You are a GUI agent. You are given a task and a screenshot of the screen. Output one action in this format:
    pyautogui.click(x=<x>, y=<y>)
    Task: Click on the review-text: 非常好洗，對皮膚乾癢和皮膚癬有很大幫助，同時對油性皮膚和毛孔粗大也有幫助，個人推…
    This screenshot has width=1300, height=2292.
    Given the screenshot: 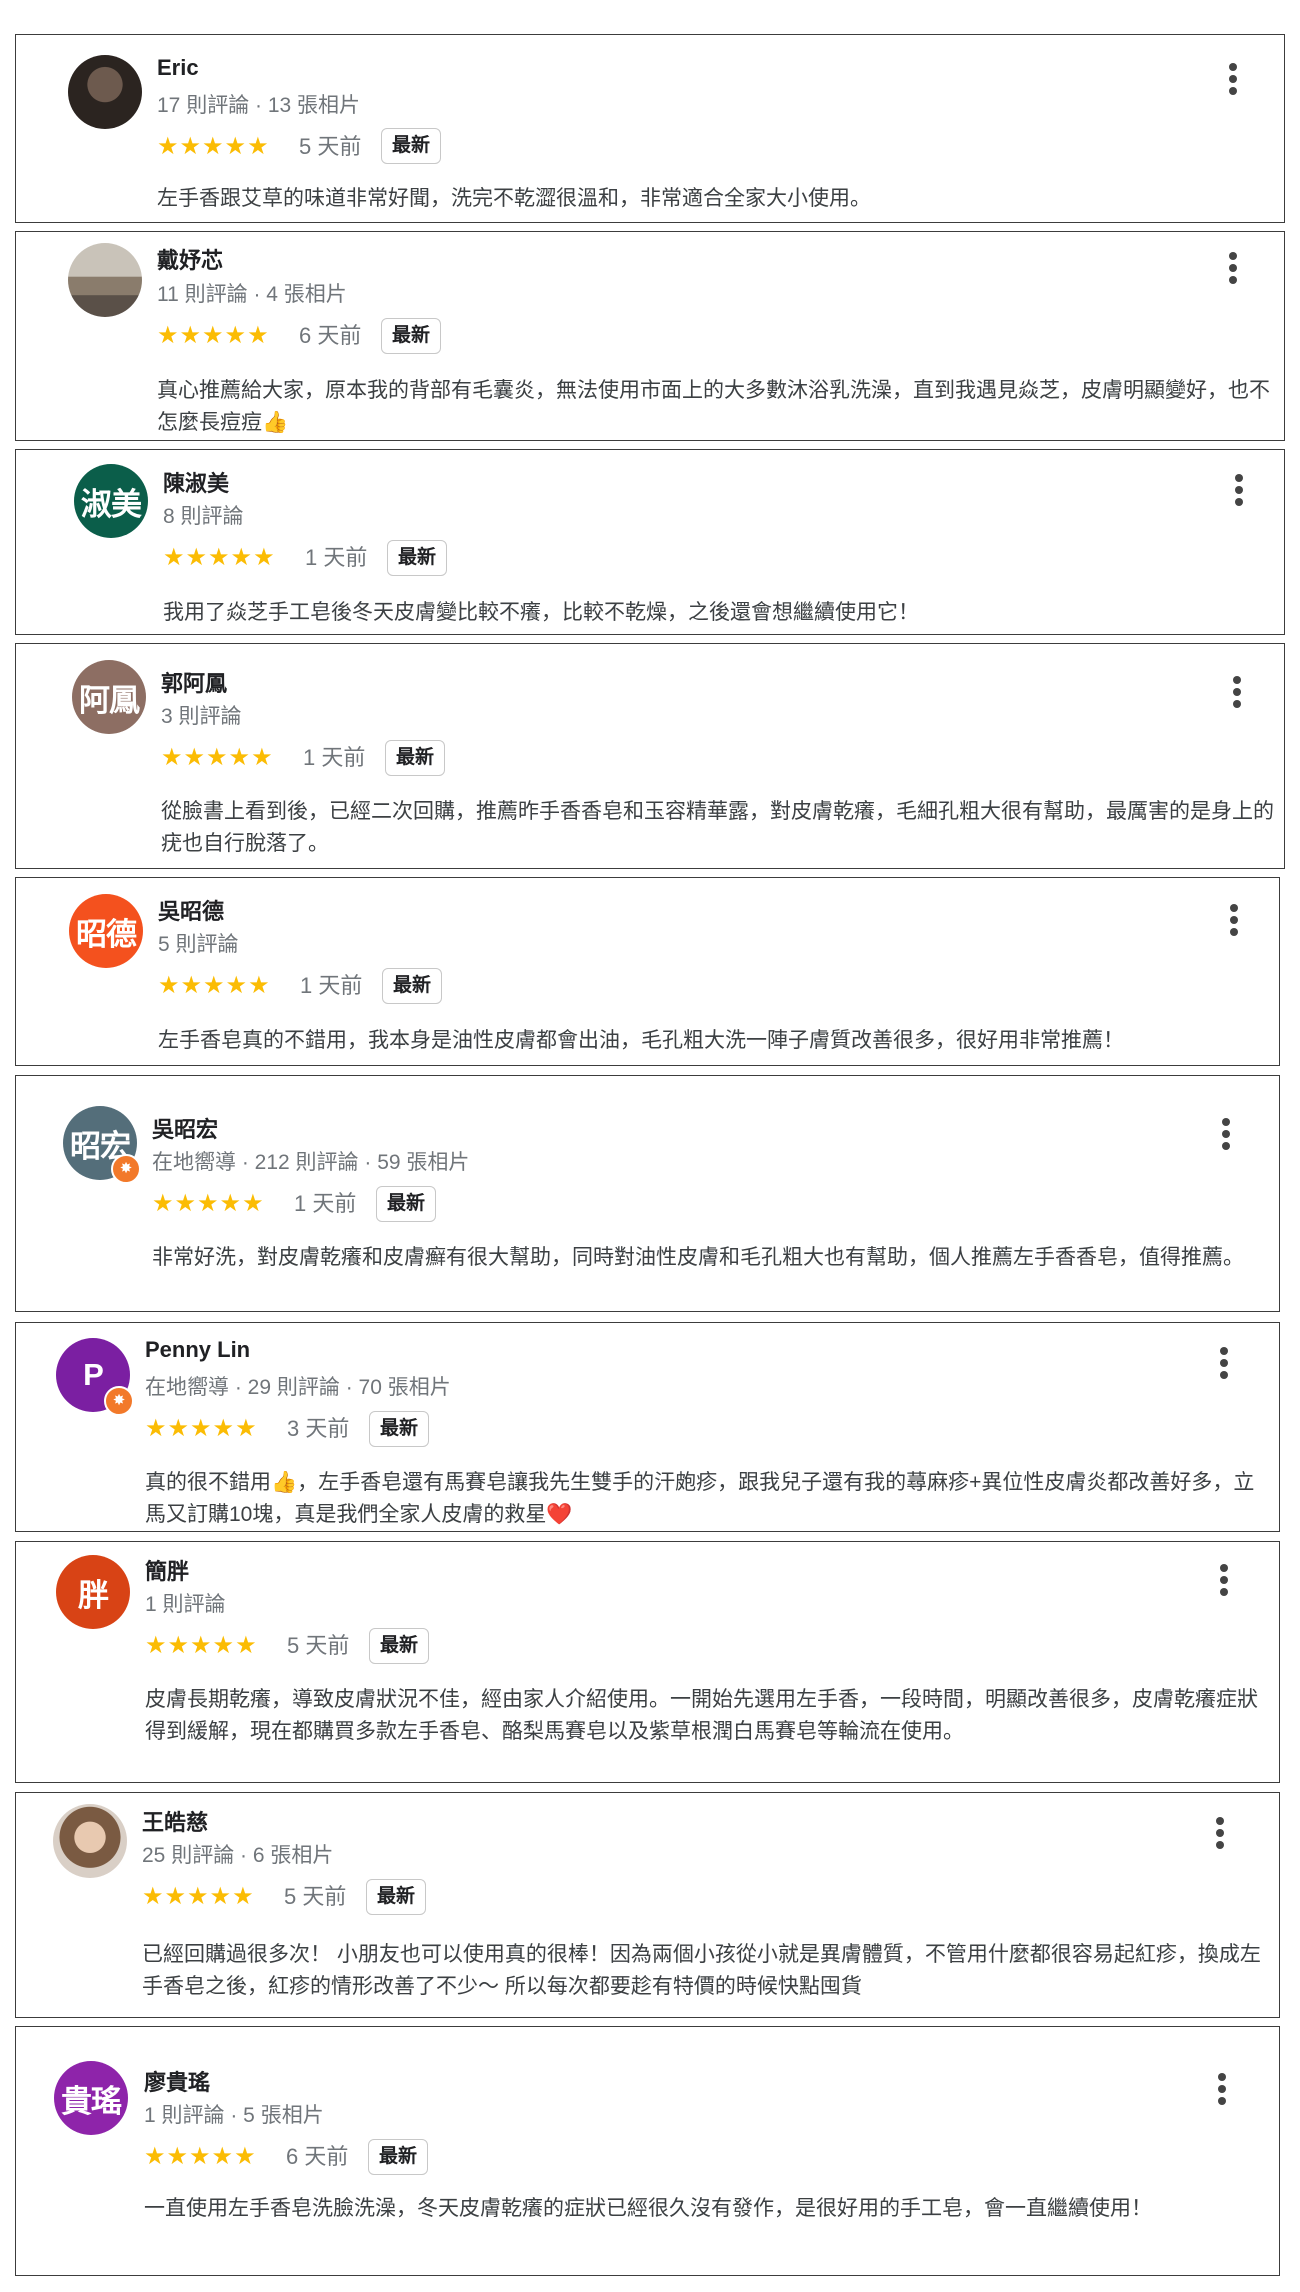 What is the action you would take?
    pyautogui.click(x=698, y=1257)
    